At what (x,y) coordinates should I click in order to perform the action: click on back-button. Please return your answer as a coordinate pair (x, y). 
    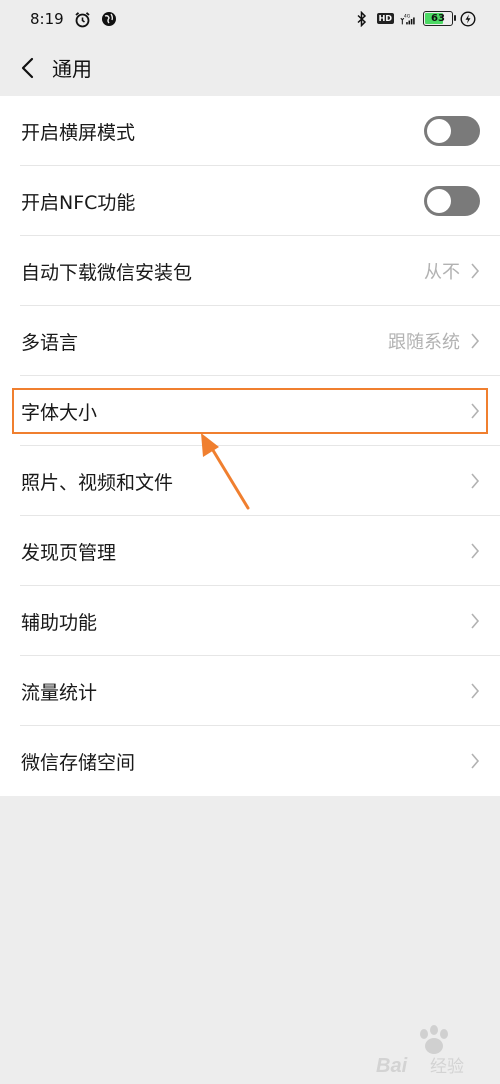
    Looking at the image, I should click on (28, 68).